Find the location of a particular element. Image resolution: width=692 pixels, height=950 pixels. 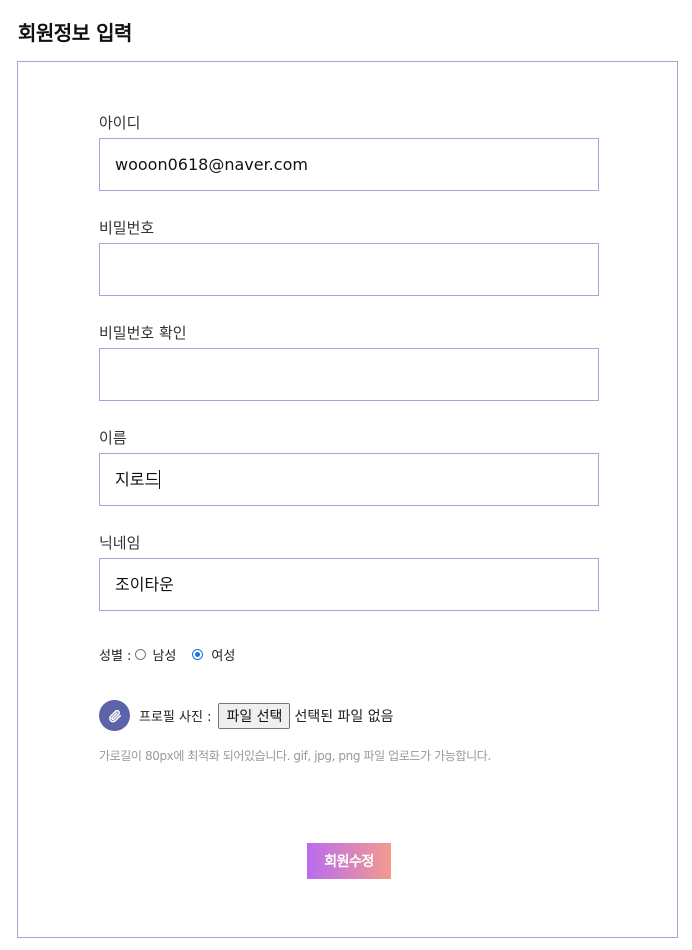

id-label: 아이디 is located at coordinates (120, 123).